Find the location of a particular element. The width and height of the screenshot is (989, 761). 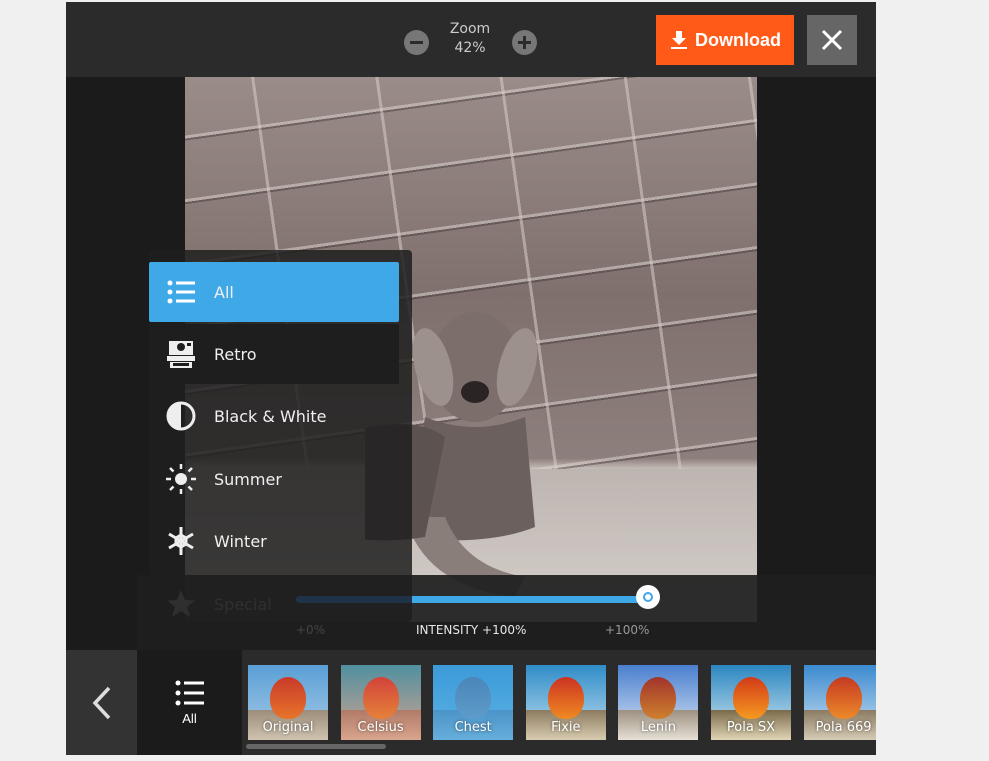

download-button: Download is located at coordinates (725, 40).